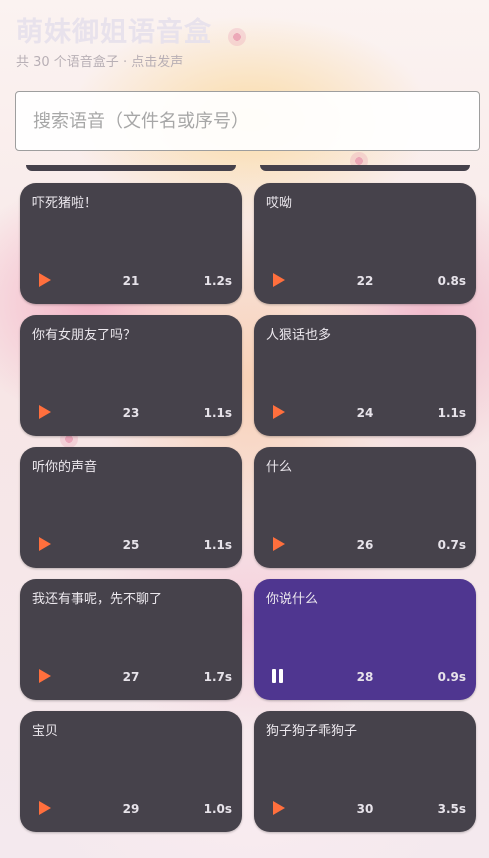 Image resolution: width=489 pixels, height=858 pixels. Describe the element at coordinates (131, 771) in the screenshot. I see `voice-clip-card: 宝贝 29 1.0s` at that location.